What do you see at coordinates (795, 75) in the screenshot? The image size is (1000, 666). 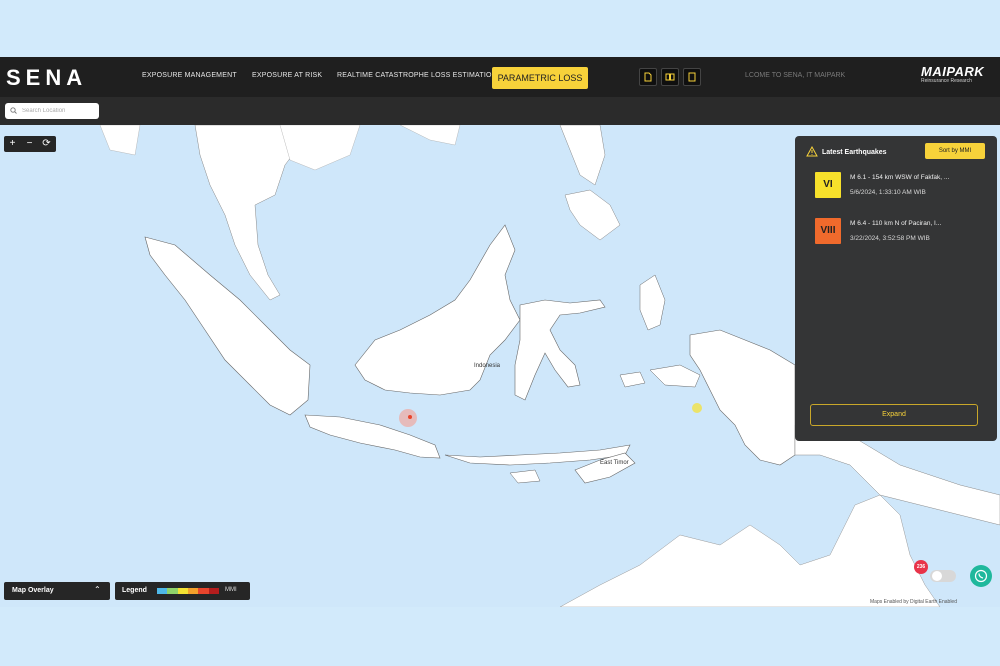 I see `welcome-text: LCOME TO SENA, IT MAIPARK` at bounding box center [795, 75].